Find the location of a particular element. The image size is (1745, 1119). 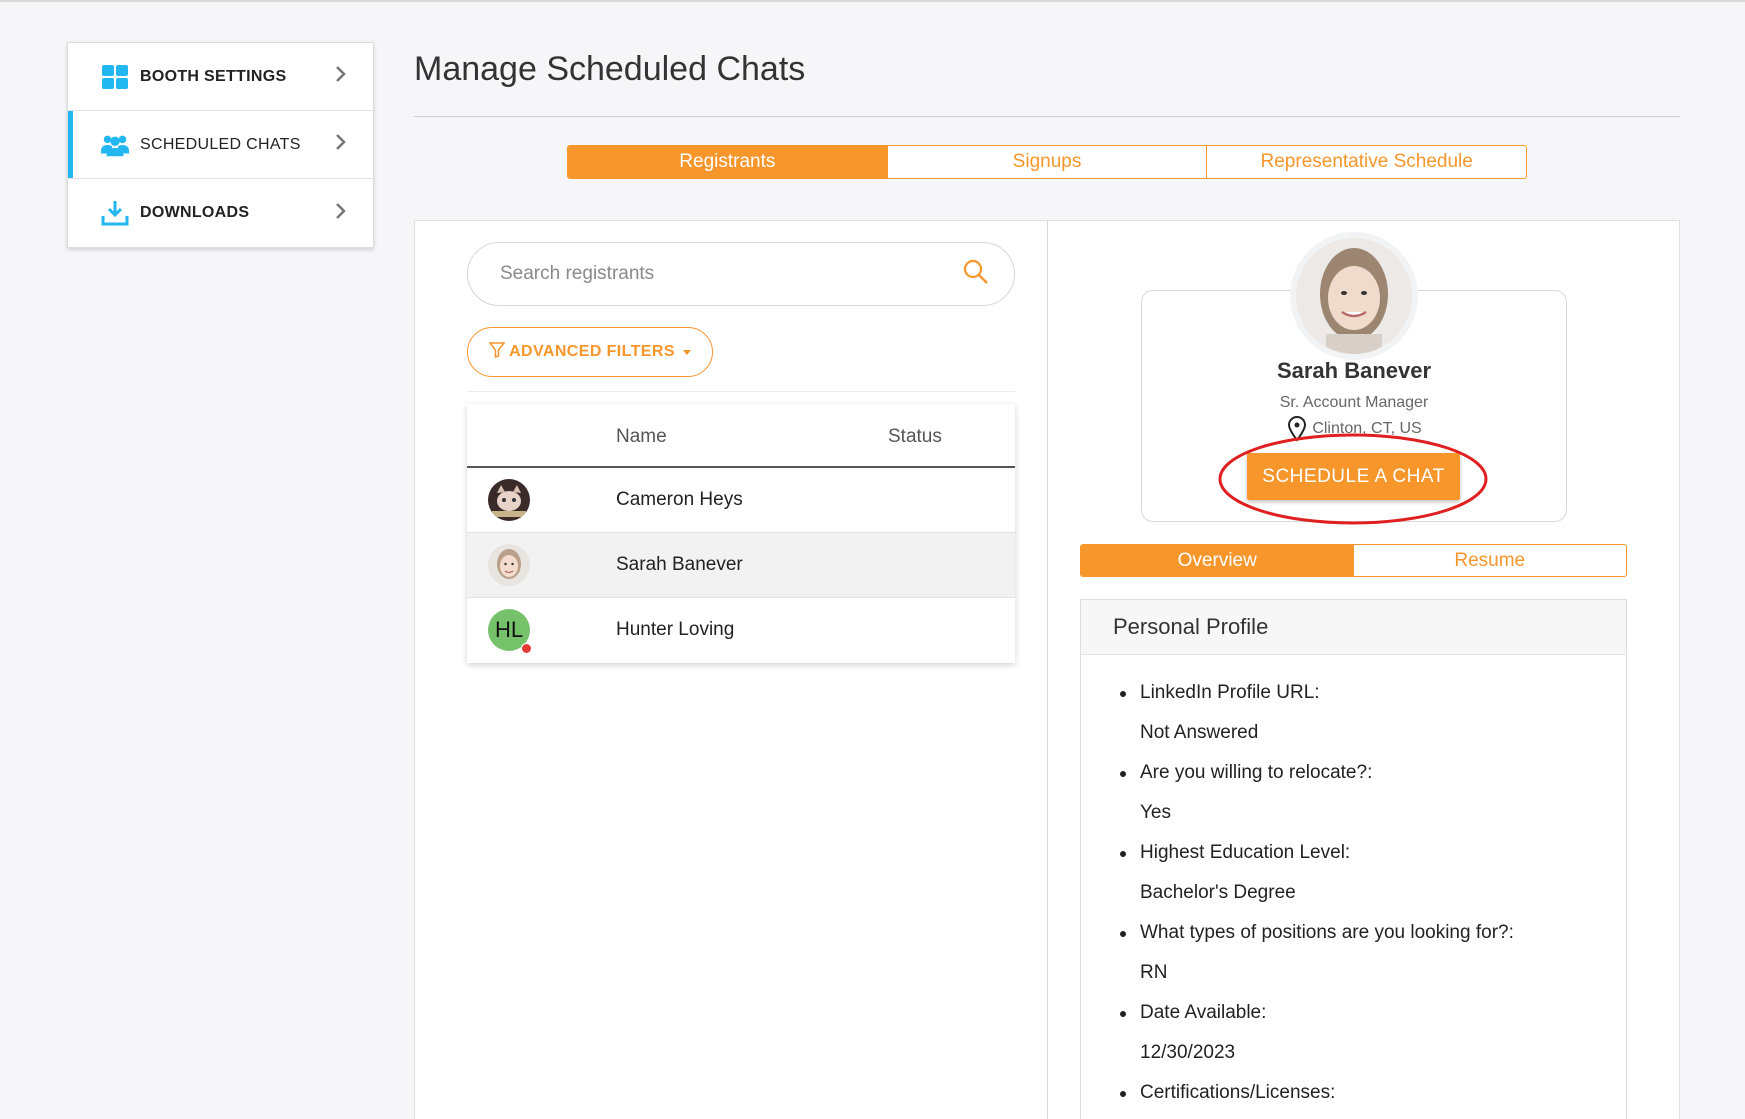

advanced-filters-label: ADVANCED FILTERS is located at coordinates (592, 351).